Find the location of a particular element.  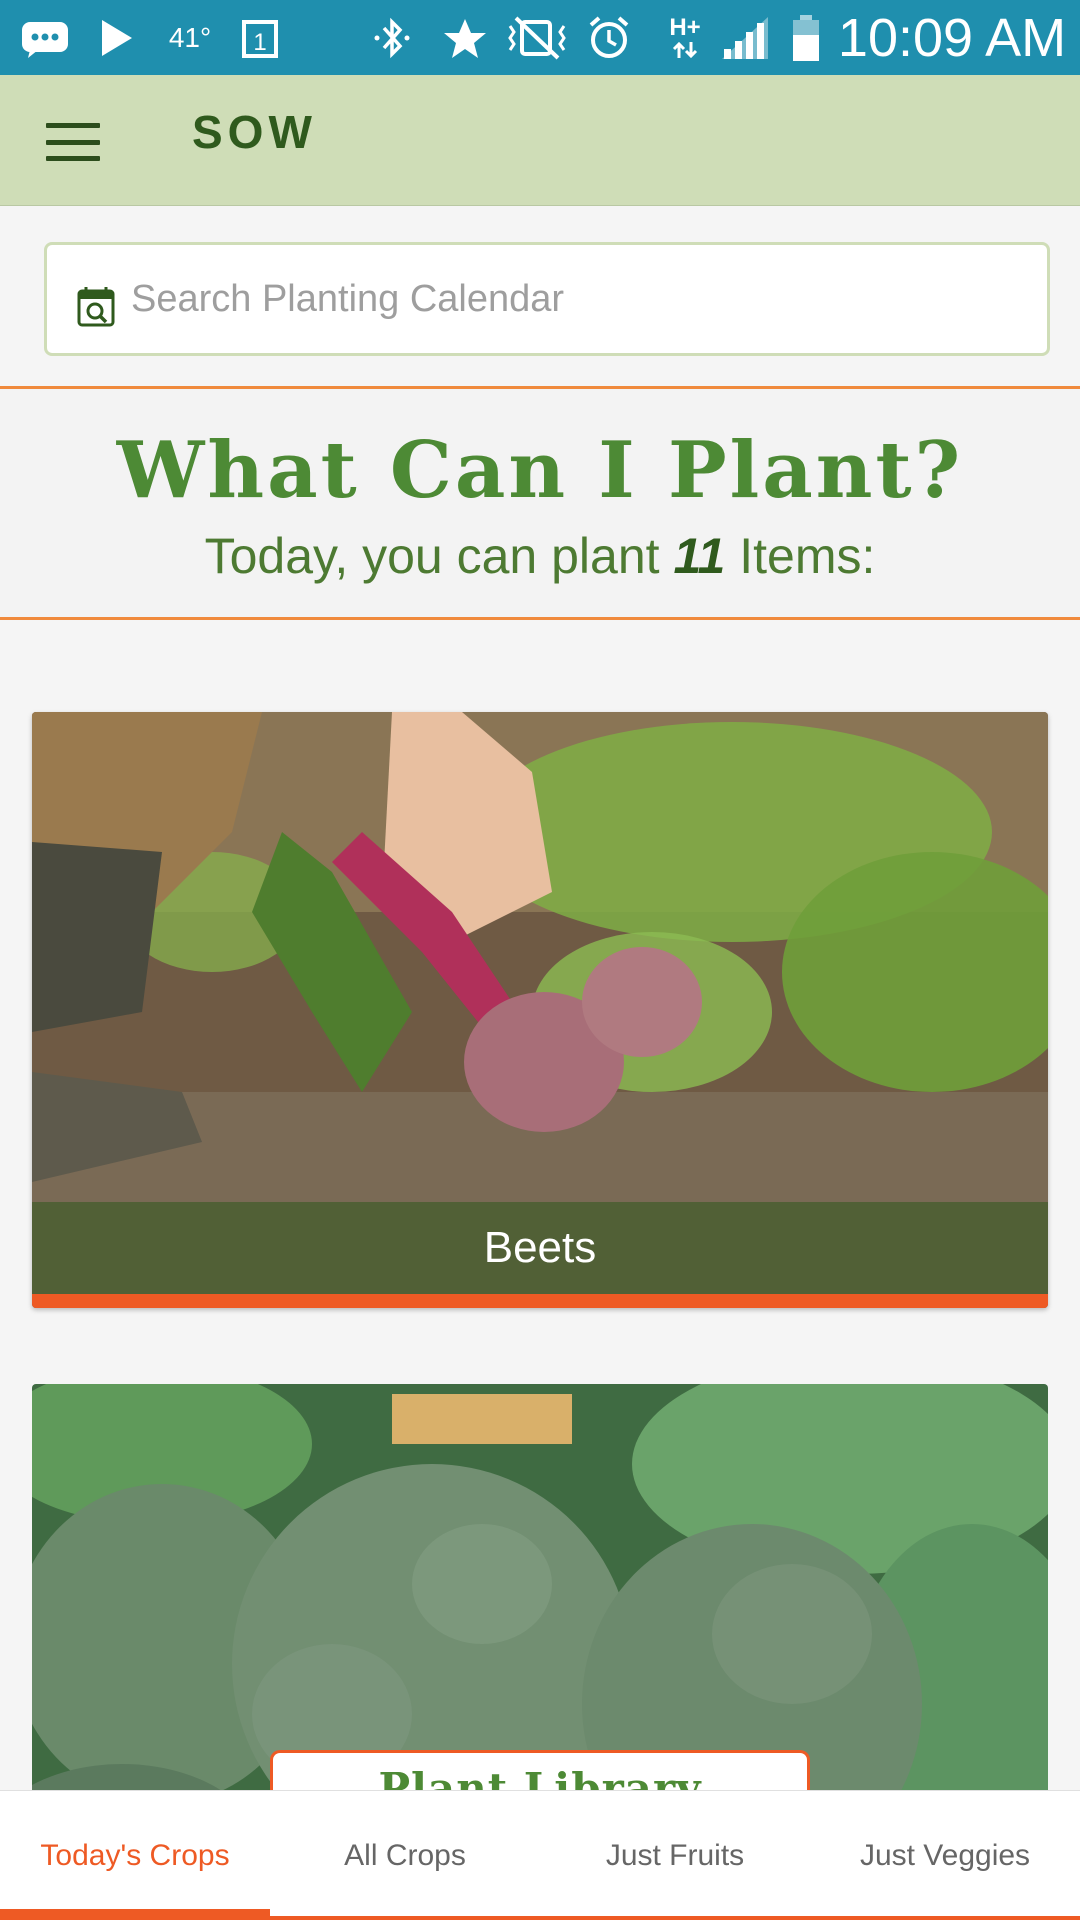

message-icon is located at coordinates (45, 37).